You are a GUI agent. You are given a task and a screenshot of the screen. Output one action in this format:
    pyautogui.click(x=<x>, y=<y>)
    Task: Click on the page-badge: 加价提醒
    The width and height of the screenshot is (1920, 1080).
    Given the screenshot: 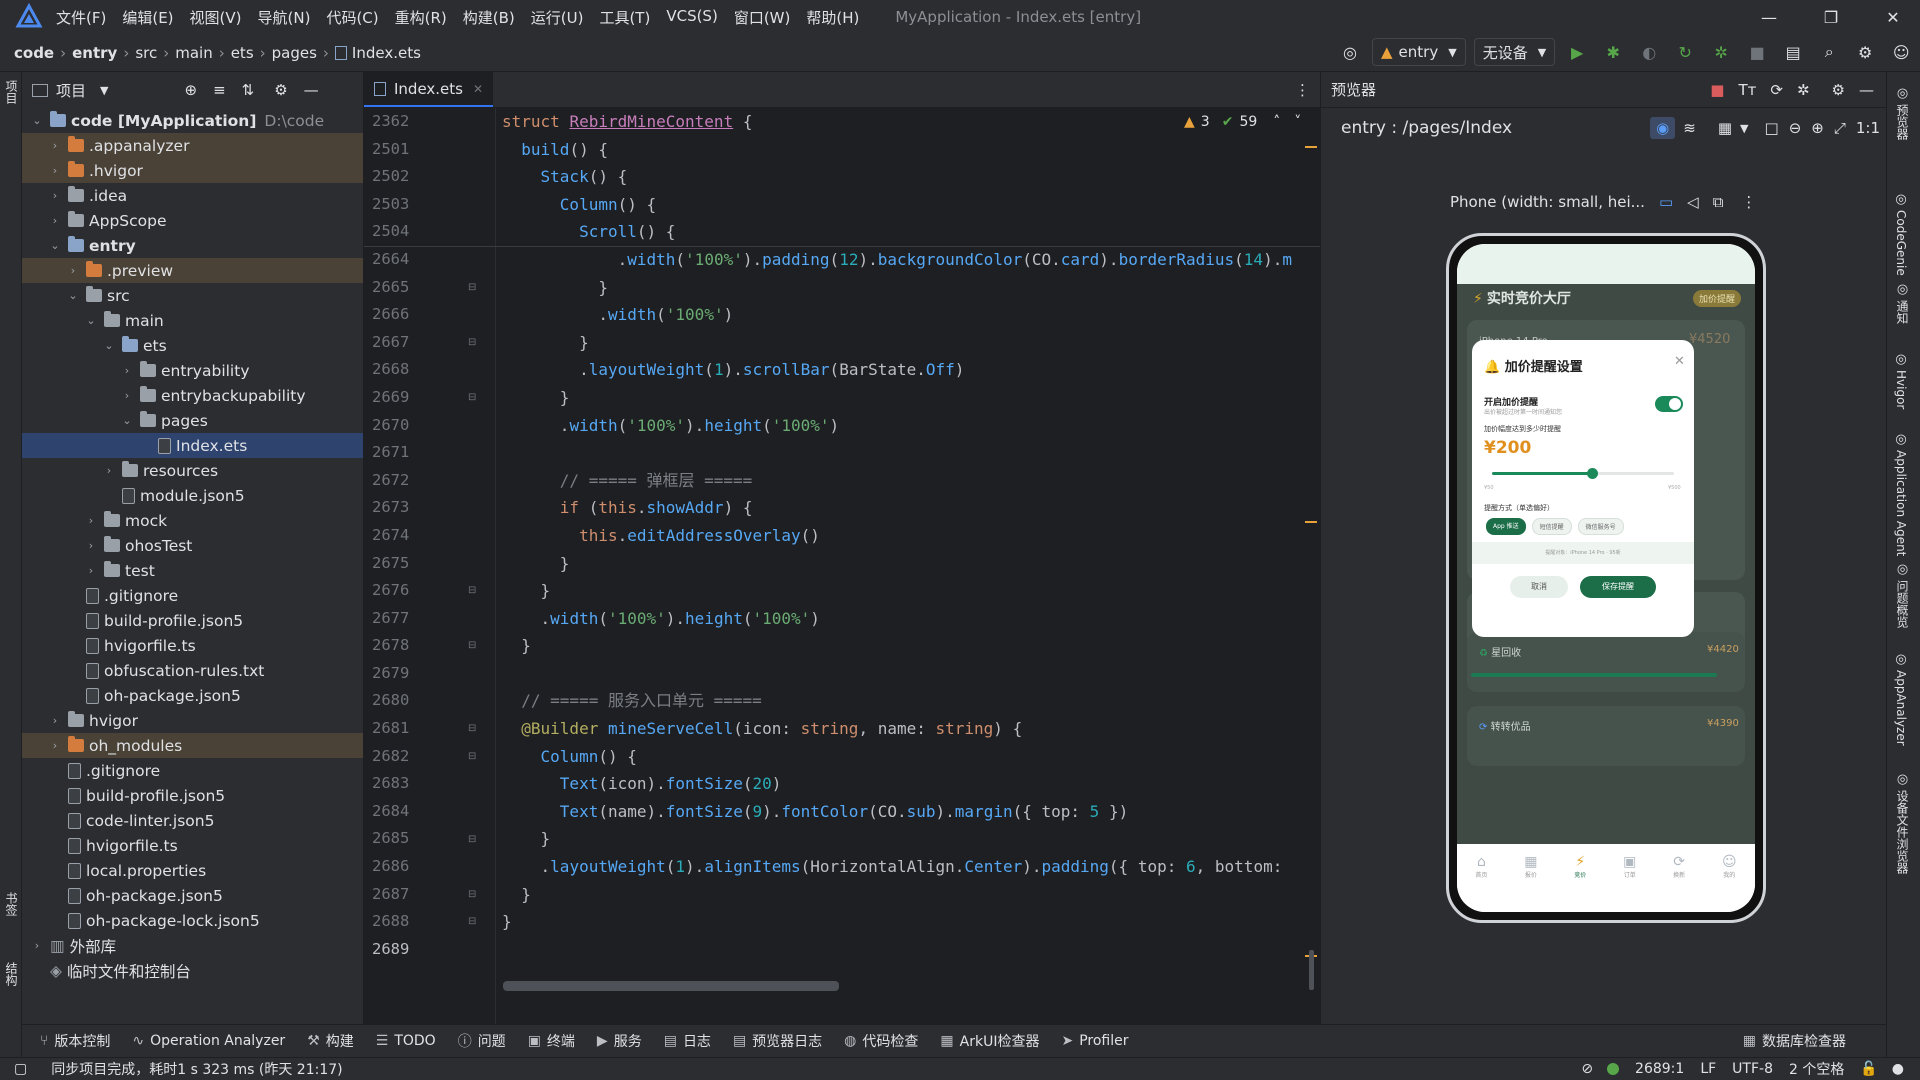 What is the action you would take?
    pyautogui.click(x=1717, y=298)
    